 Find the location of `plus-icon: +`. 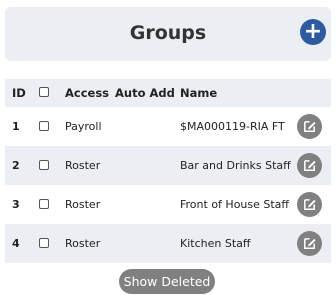

plus-icon: + is located at coordinates (313, 31).